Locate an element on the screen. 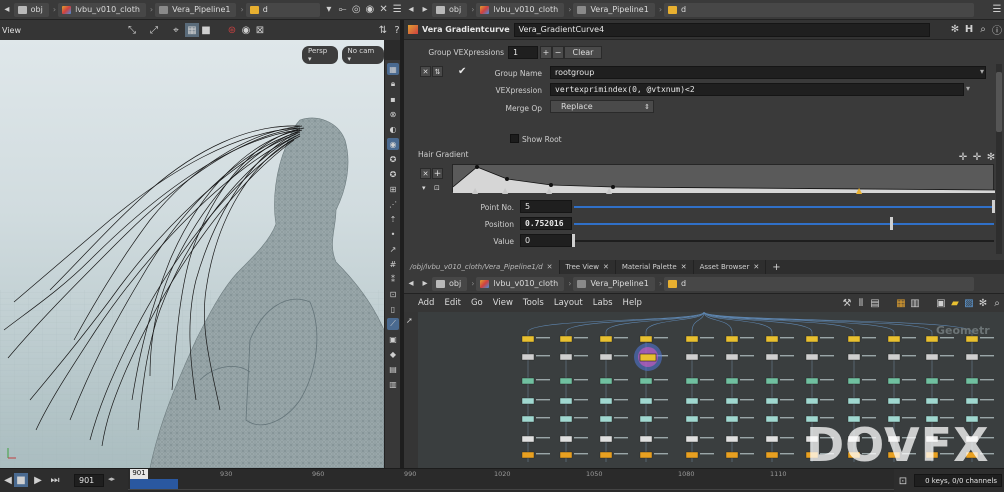 The height and width of the screenshot is (492, 1004). value-slider is located at coordinates (784, 241).